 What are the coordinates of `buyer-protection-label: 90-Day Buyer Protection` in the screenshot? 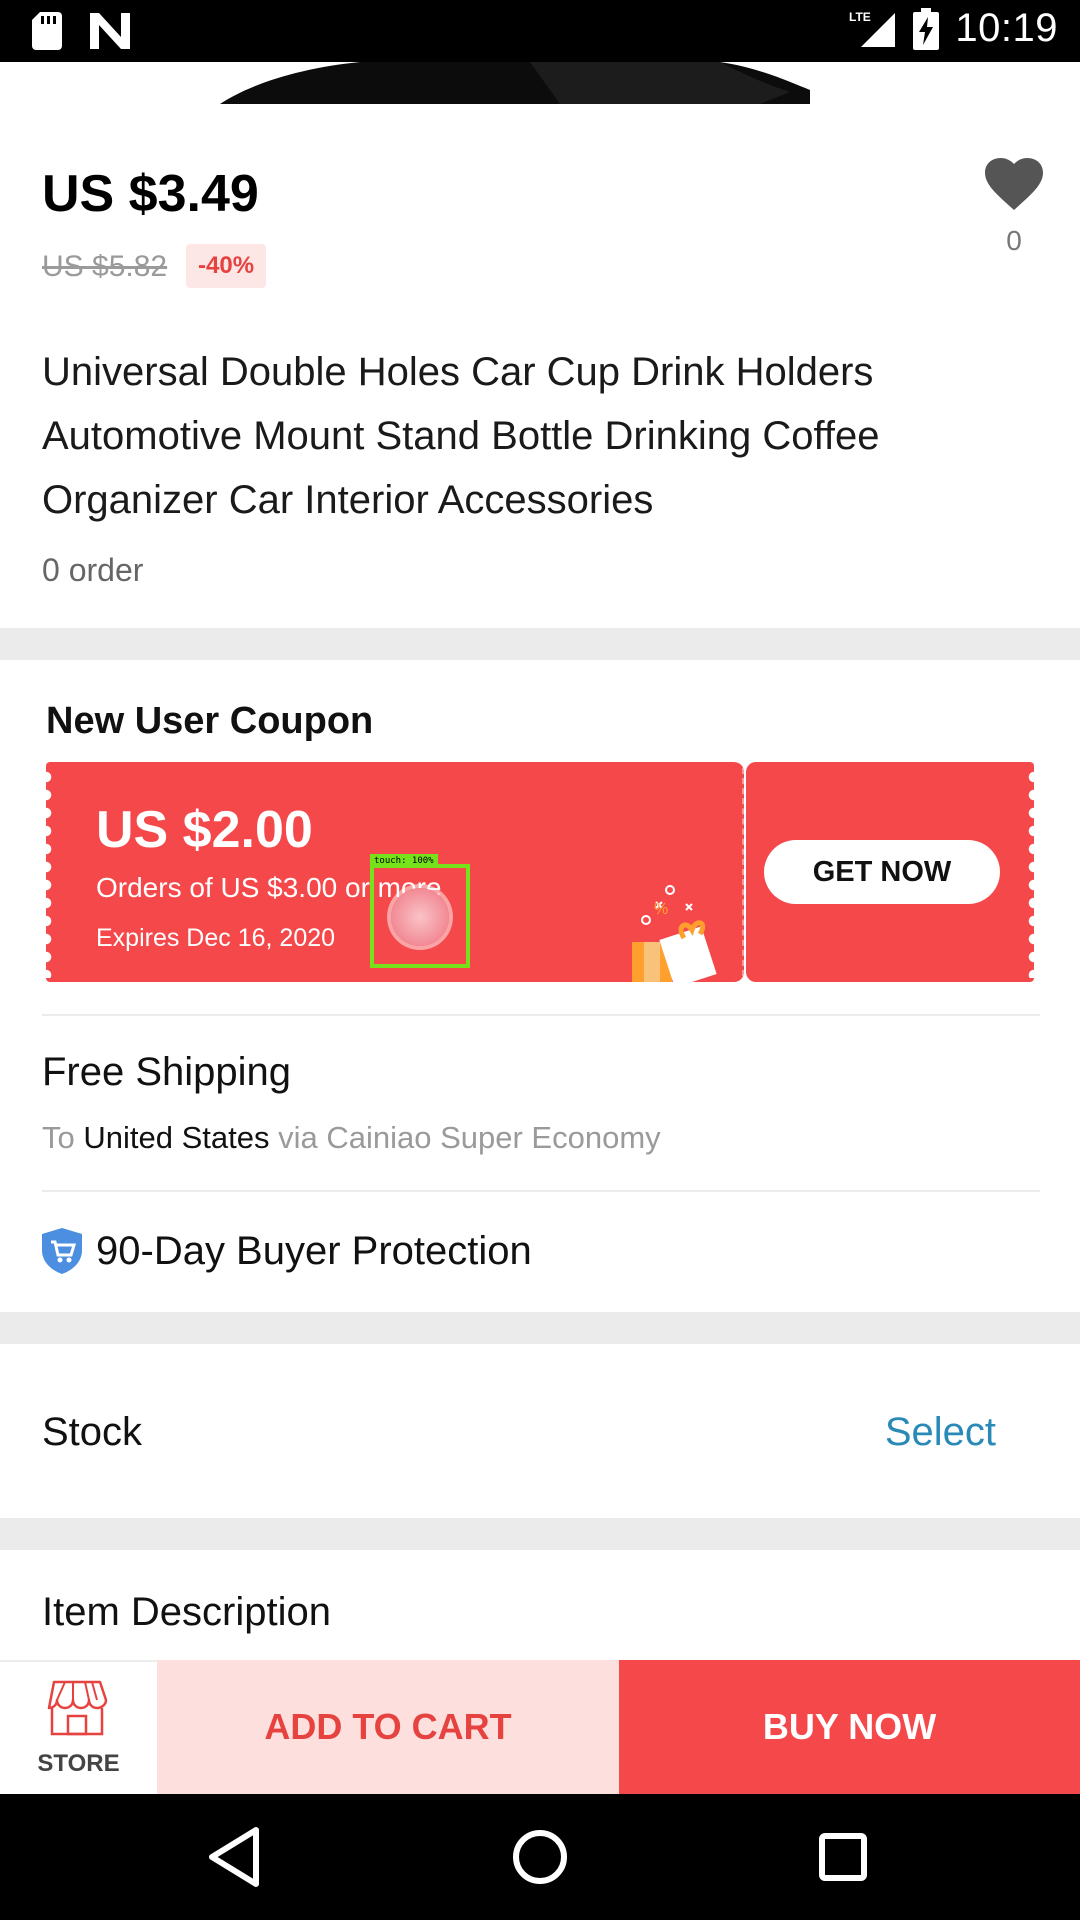 It's located at (314, 1250).